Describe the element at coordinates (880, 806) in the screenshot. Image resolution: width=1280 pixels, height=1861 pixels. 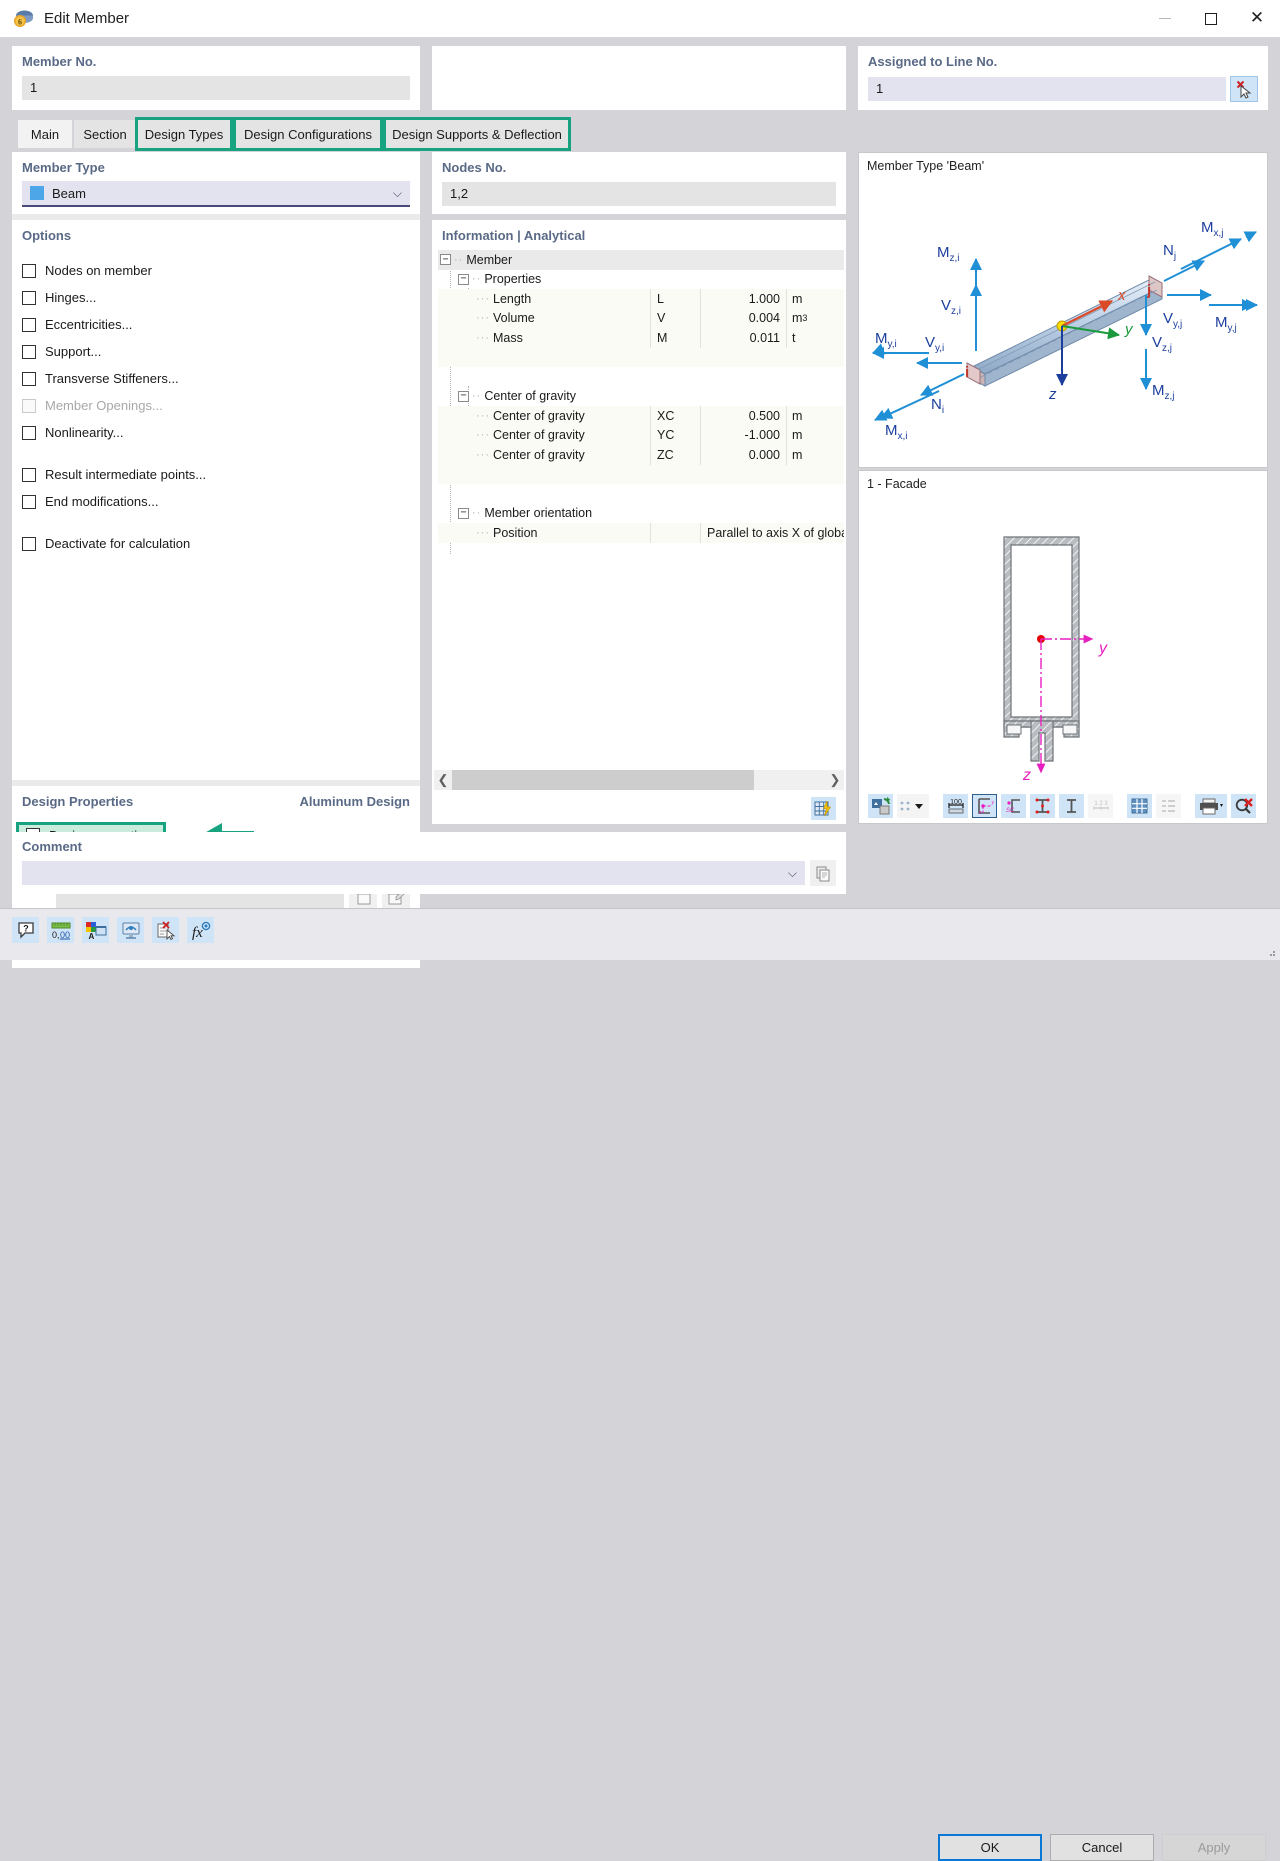
I see `render-mode-button` at that location.